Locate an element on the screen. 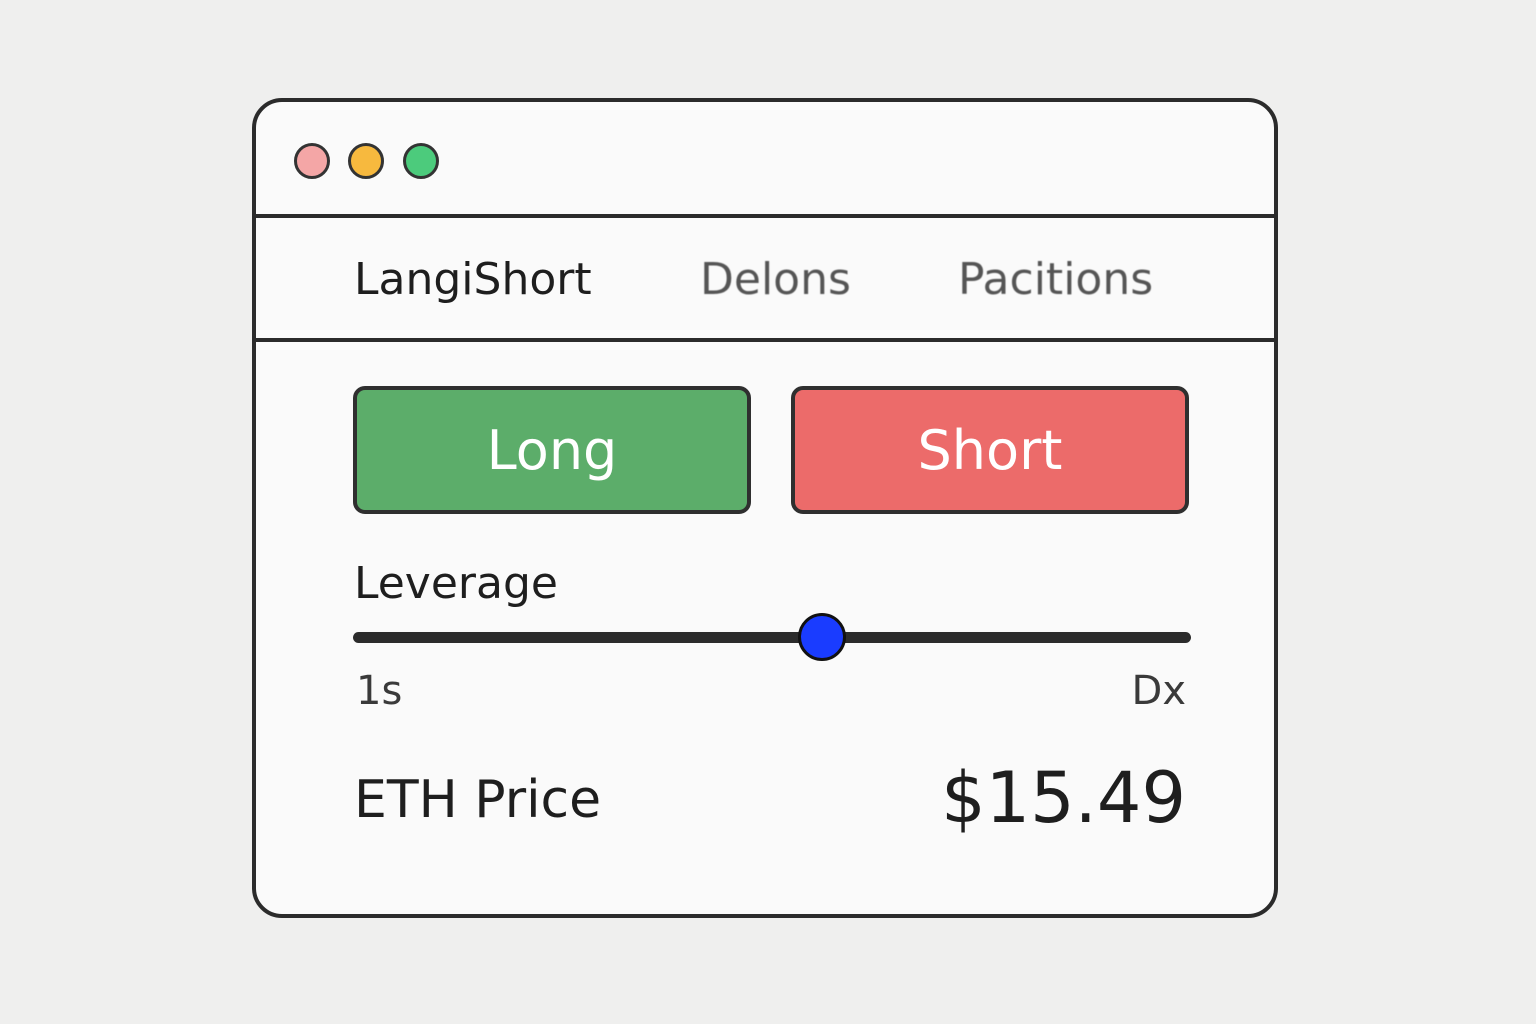 The width and height of the screenshot is (1536, 1024). minimize-window-icon is located at coordinates (366, 161).